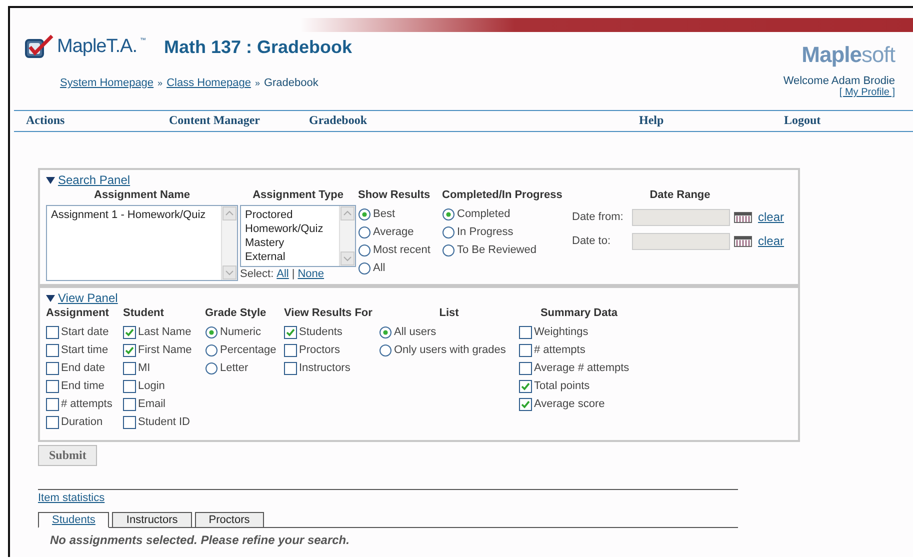 The width and height of the screenshot is (913, 559). I want to click on option-label: Proctors, so click(319, 350).